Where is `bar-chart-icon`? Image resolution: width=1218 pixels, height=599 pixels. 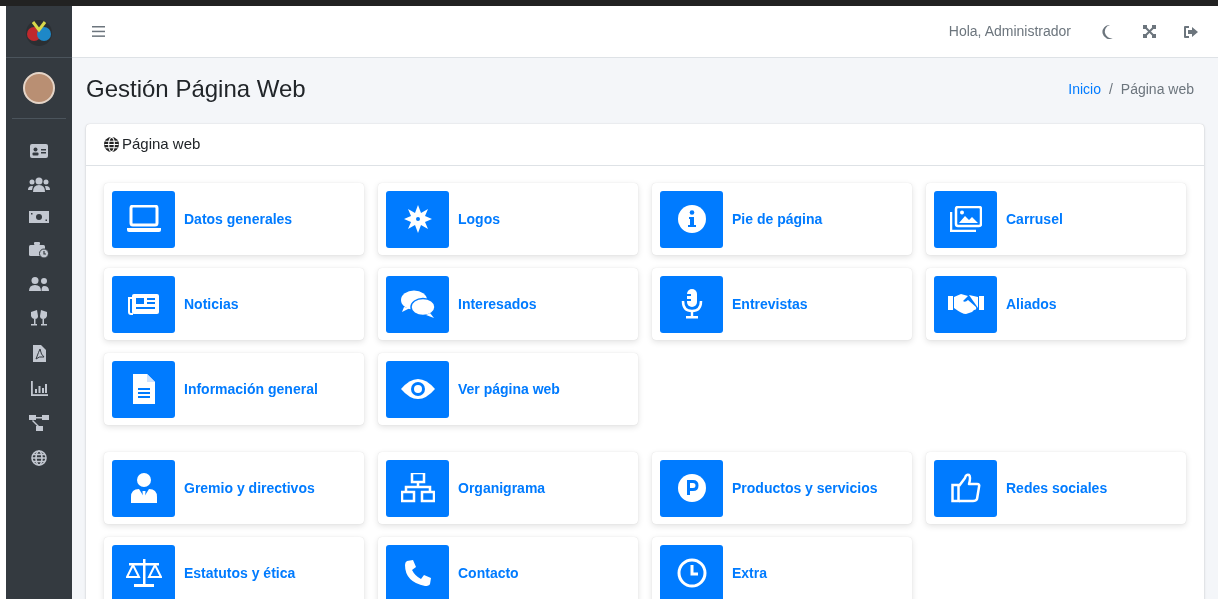 bar-chart-icon is located at coordinates (39, 388).